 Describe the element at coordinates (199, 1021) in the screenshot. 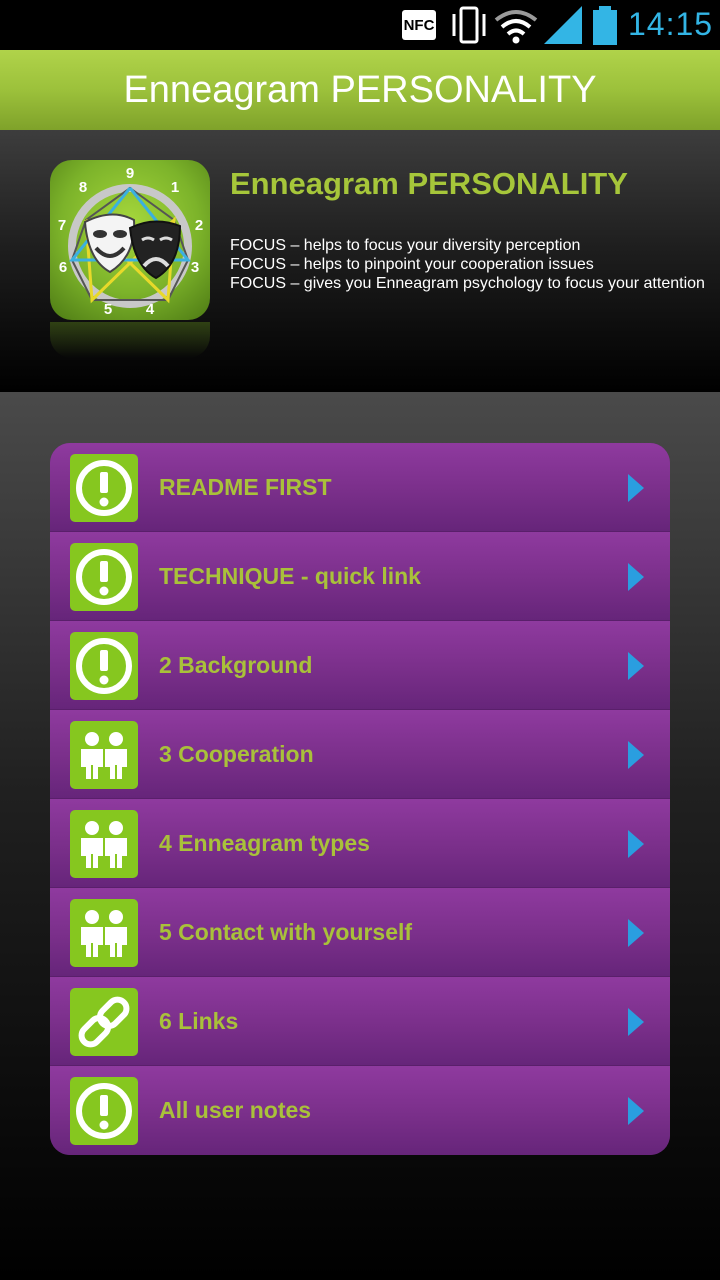

I see `menu-item-label: 6 Links` at that location.